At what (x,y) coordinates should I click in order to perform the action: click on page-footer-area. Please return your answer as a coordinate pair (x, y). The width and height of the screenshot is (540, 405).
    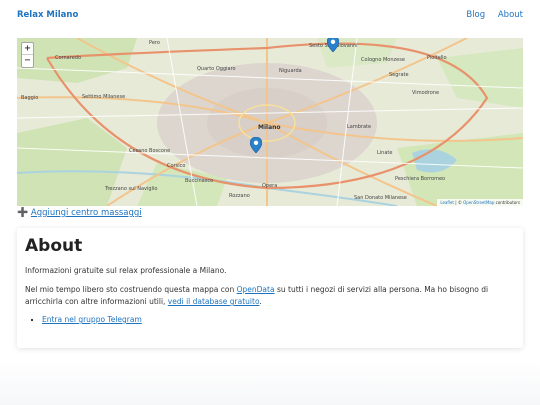
    Looking at the image, I should click on (270, 382).